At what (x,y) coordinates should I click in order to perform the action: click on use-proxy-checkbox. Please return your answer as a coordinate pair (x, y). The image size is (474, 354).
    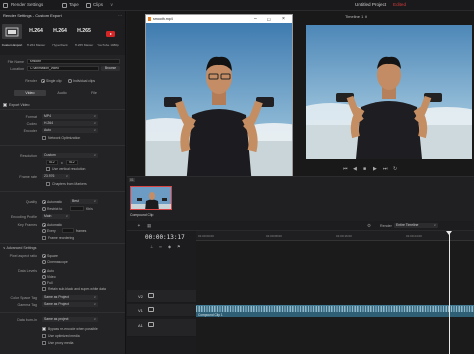
    Looking at the image, I should click on (44, 343).